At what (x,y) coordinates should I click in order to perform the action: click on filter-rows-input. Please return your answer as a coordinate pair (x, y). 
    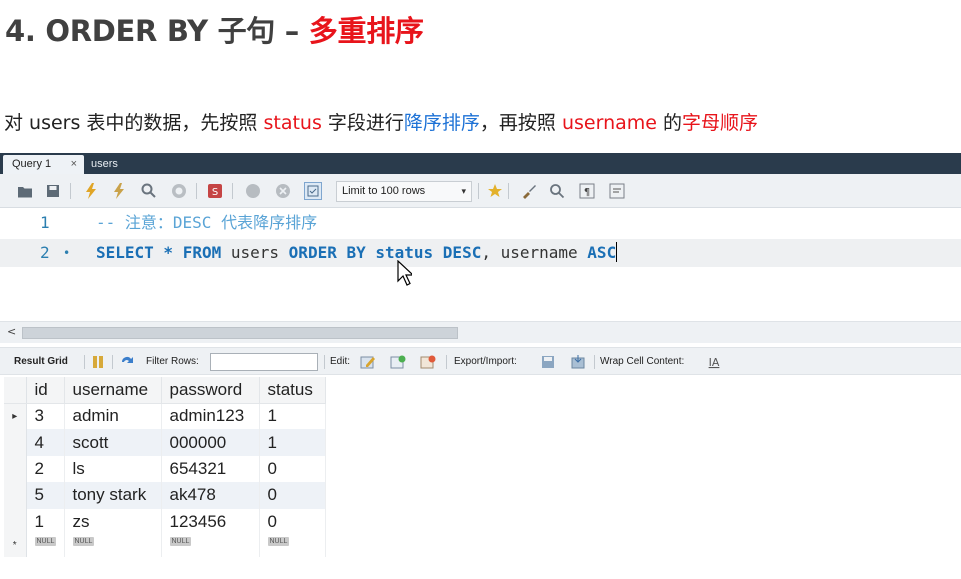
    Looking at the image, I should click on (264, 362).